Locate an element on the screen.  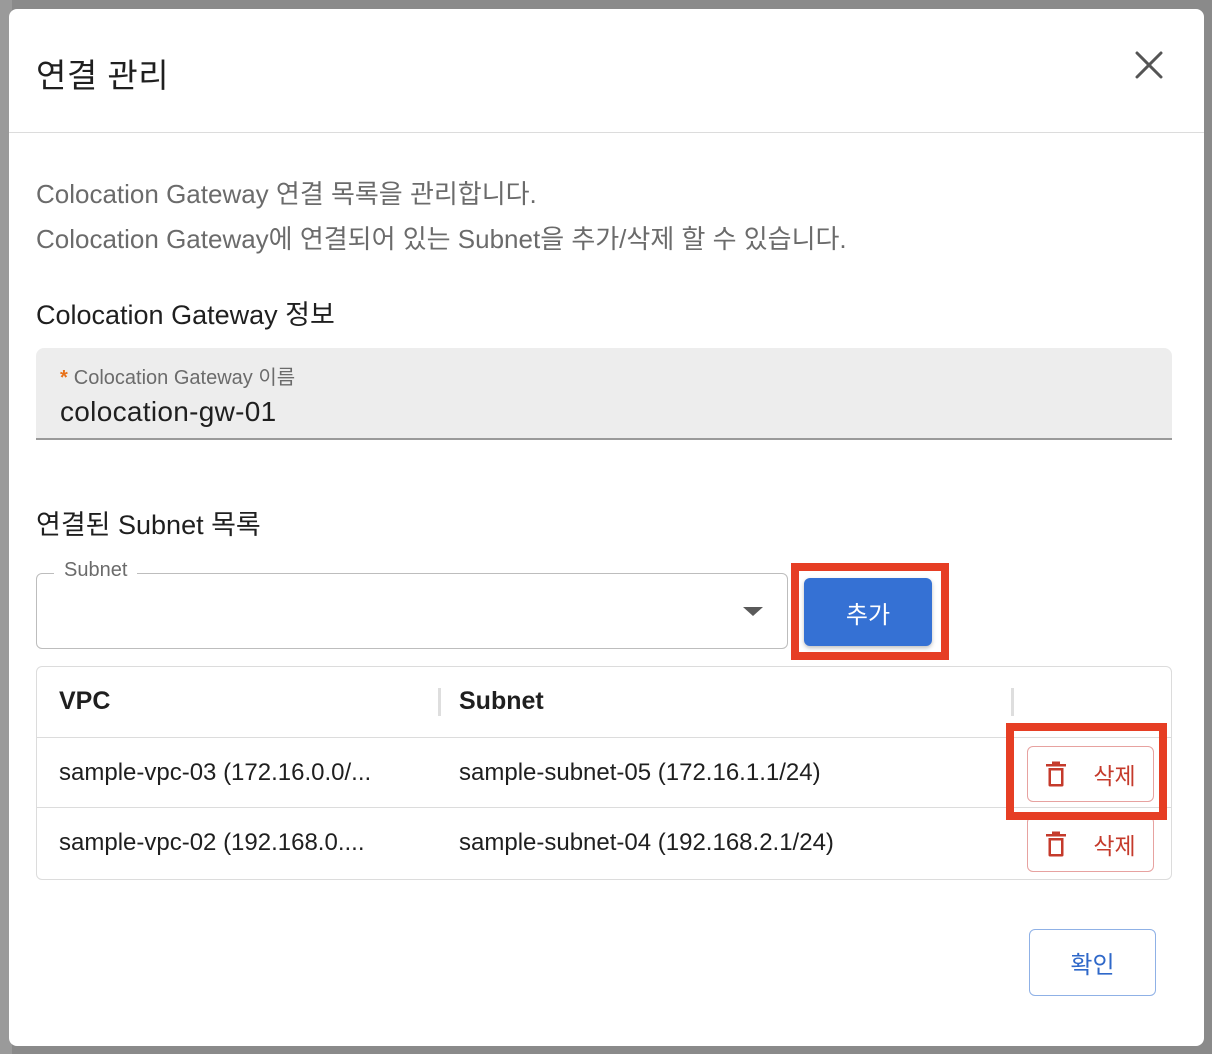
gateway-name-field: * Colocation Gateway 이름 colocation-gw-01 is located at coordinates (604, 394).